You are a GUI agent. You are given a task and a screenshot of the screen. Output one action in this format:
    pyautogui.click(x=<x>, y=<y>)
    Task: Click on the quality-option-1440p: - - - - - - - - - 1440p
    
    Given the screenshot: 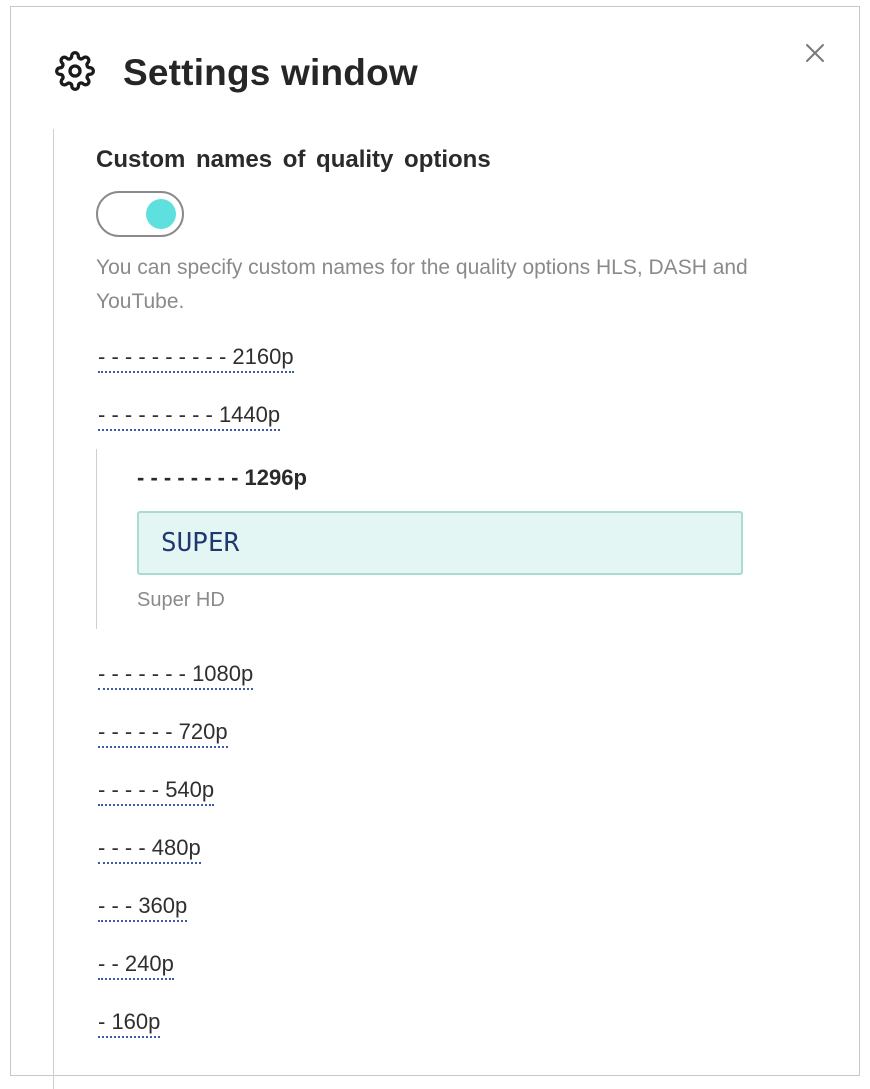 What is the action you would take?
    pyautogui.click(x=189, y=416)
    